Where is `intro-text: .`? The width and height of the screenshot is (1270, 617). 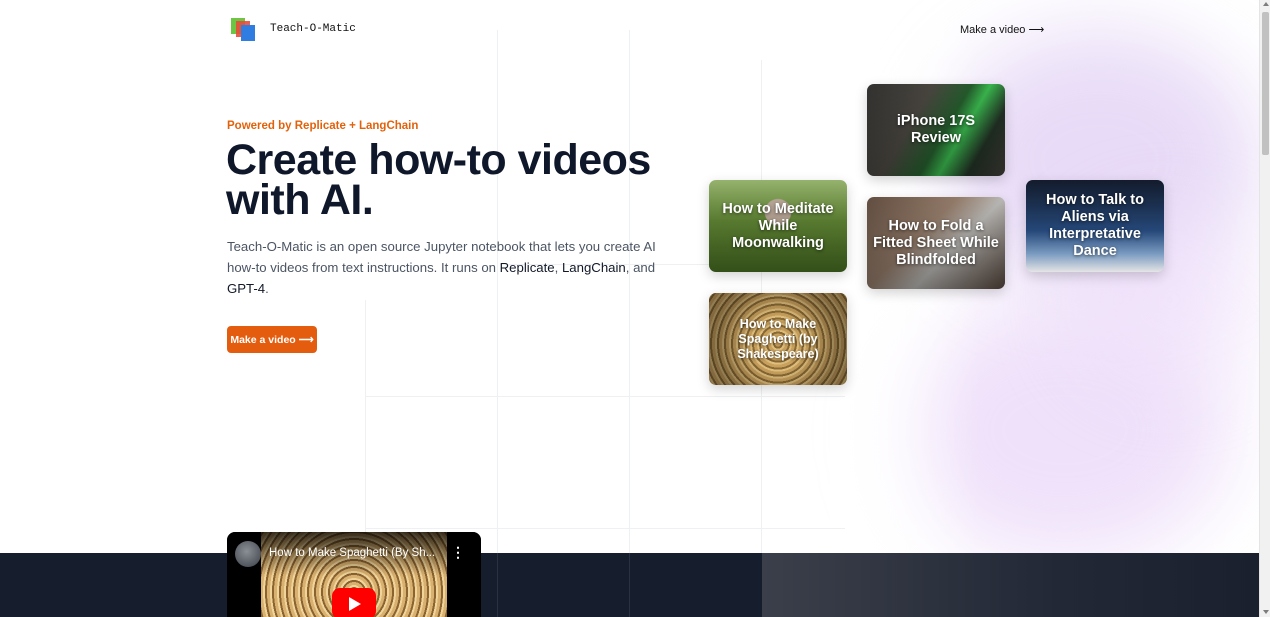
intro-text: . is located at coordinates (267, 288).